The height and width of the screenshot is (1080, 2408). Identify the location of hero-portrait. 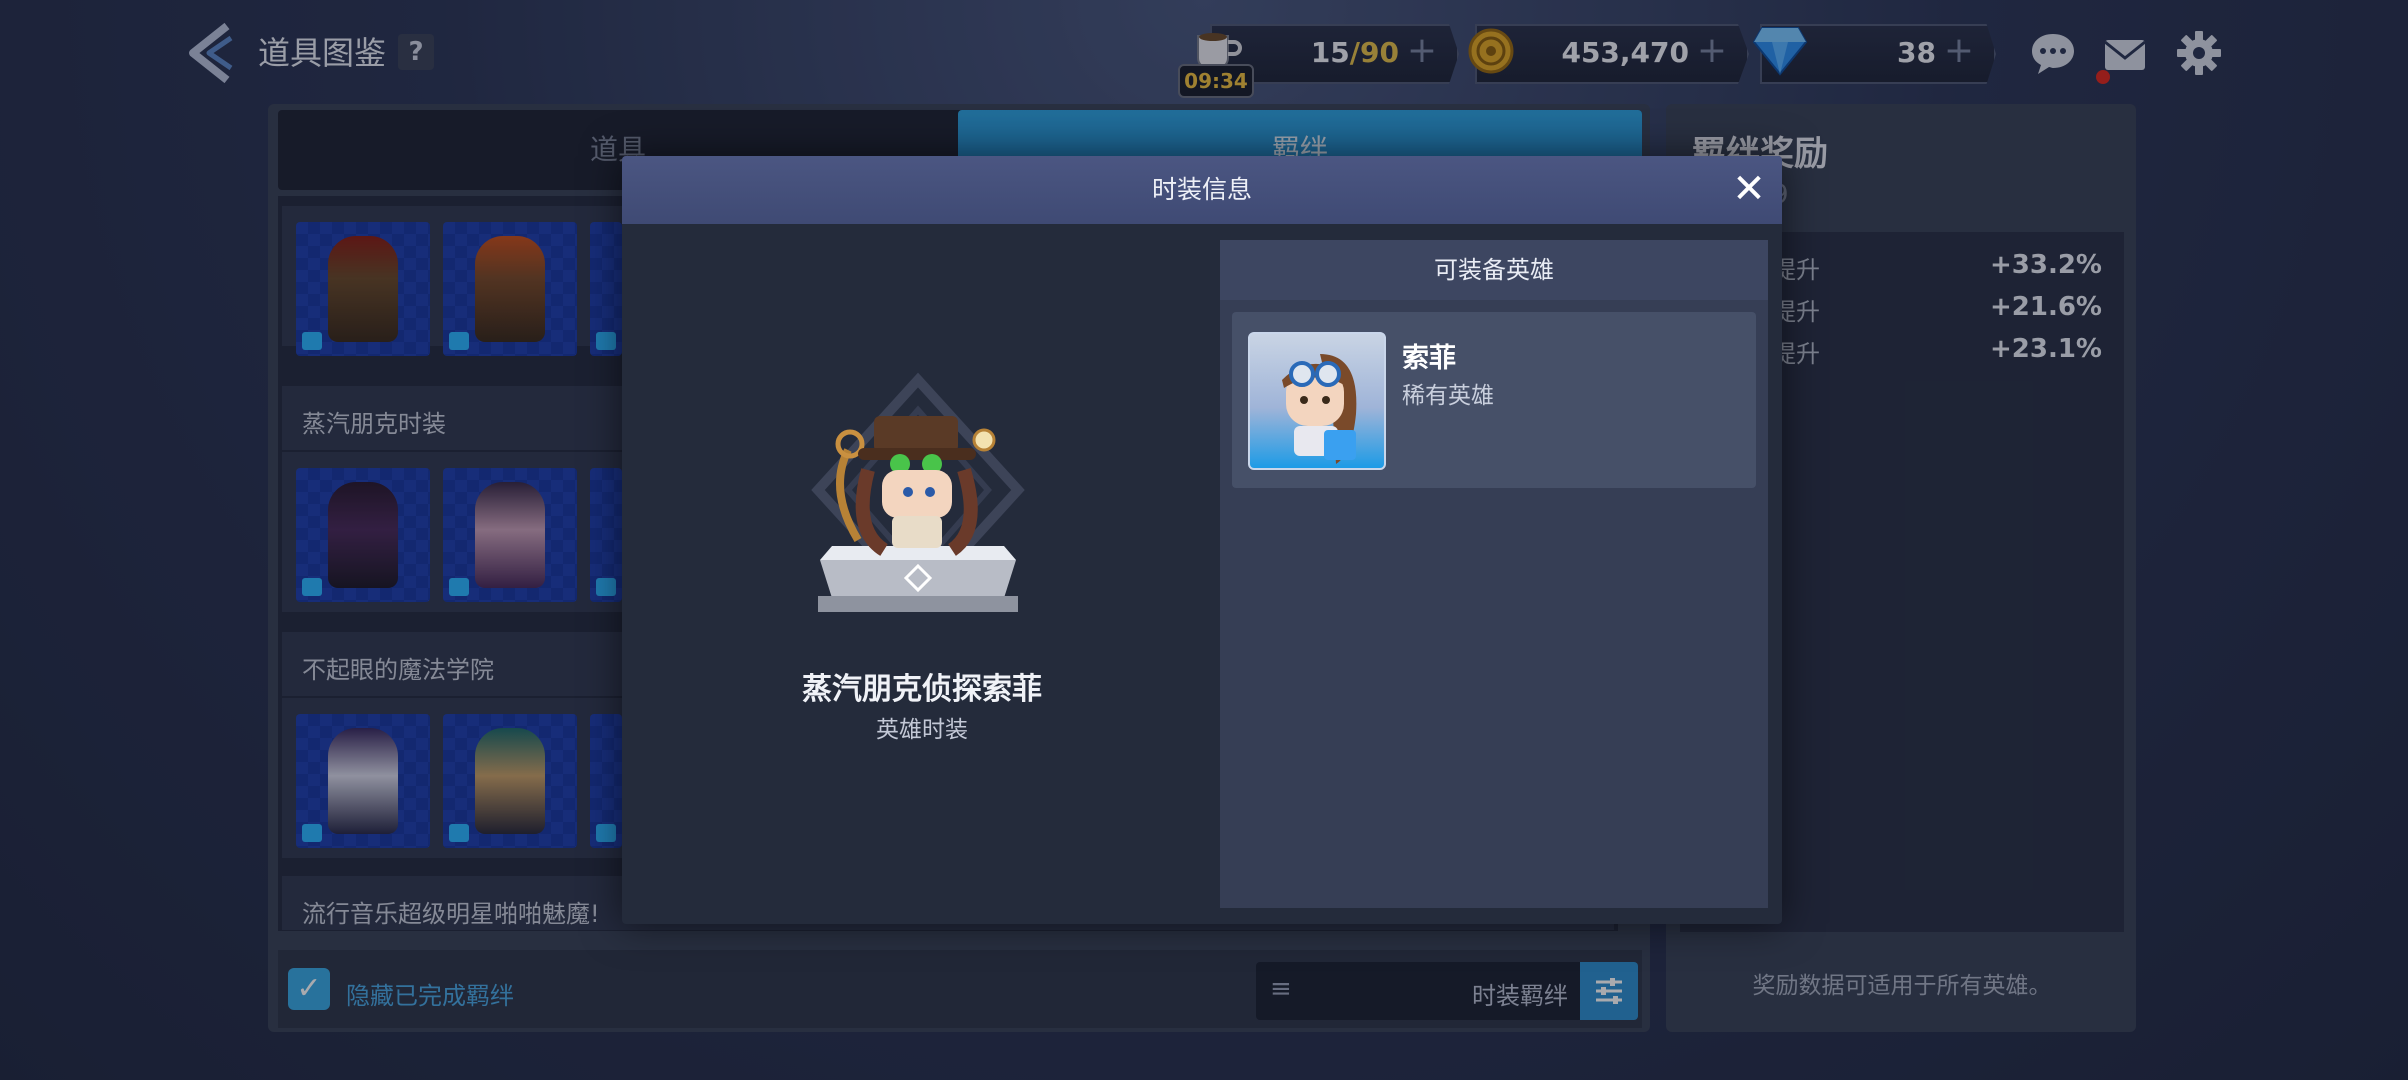
(1317, 401).